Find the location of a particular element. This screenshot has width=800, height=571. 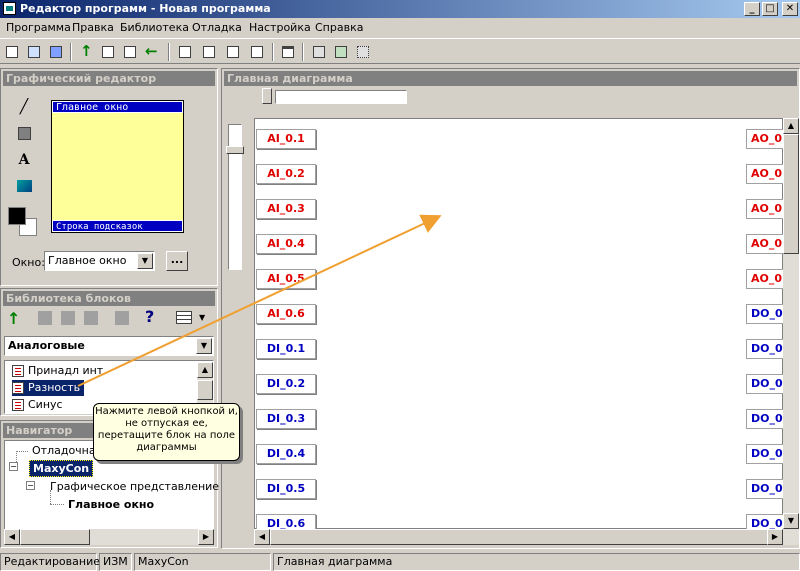

tree-item-graphic: Графическое представление is located at coordinates (134, 486).